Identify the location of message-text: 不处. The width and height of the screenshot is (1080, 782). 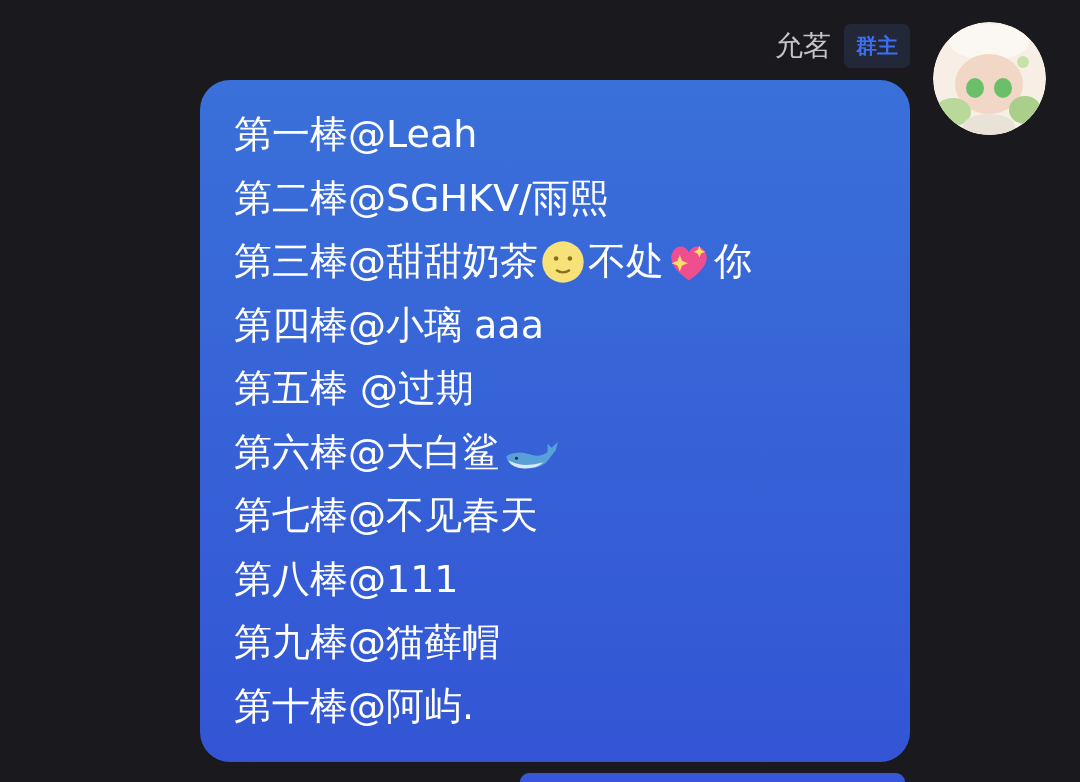
(626, 262).